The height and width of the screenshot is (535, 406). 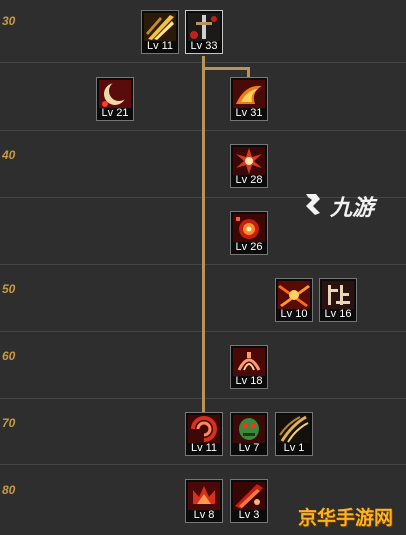 What do you see at coordinates (9, 21) in the screenshot?
I see `level-label-30: 30` at bounding box center [9, 21].